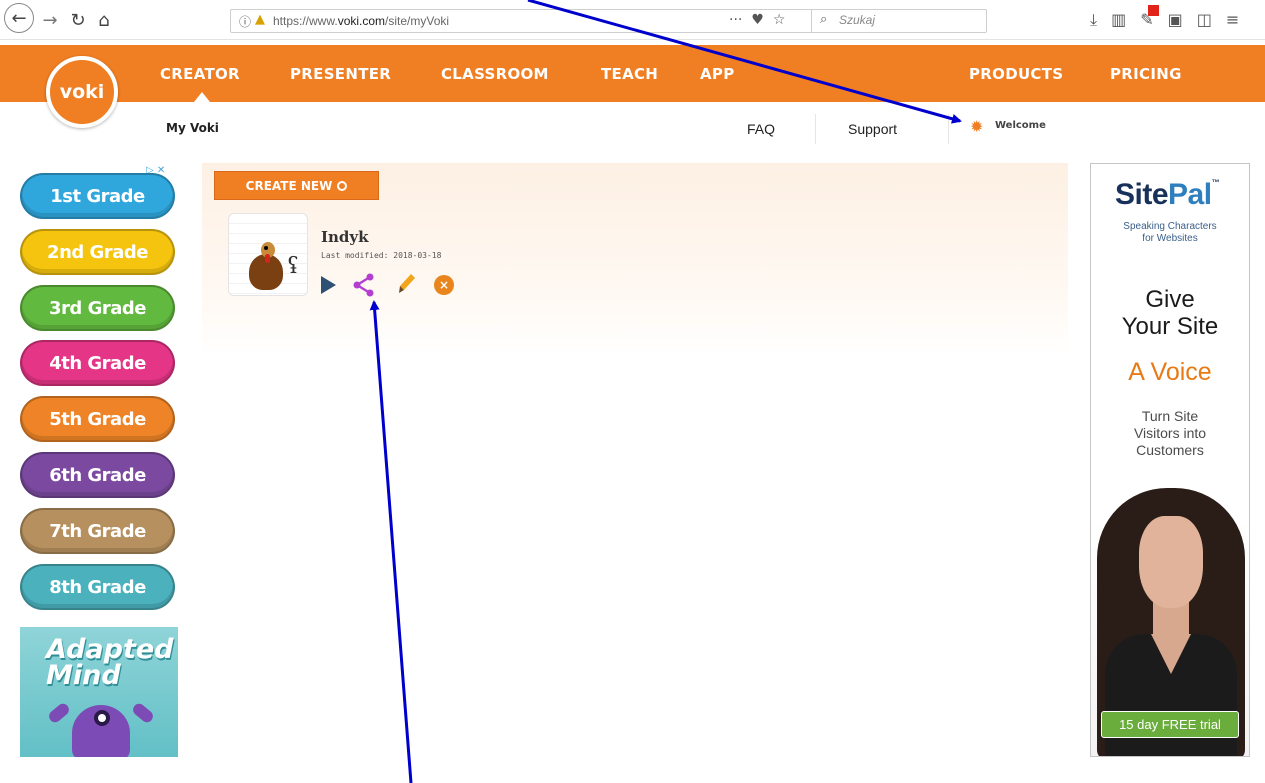 Image resolution: width=1265 pixels, height=783 pixels. Describe the element at coordinates (1232, 20) in the screenshot. I see `menu-icon: ≡` at that location.